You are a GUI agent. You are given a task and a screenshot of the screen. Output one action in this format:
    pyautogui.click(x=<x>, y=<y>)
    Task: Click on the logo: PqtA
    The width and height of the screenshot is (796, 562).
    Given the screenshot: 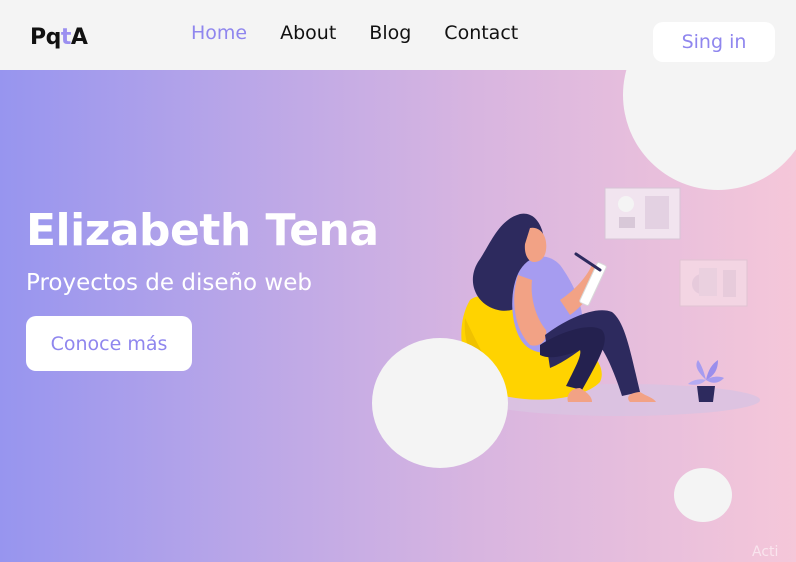 What is the action you would take?
    pyautogui.click(x=59, y=37)
    